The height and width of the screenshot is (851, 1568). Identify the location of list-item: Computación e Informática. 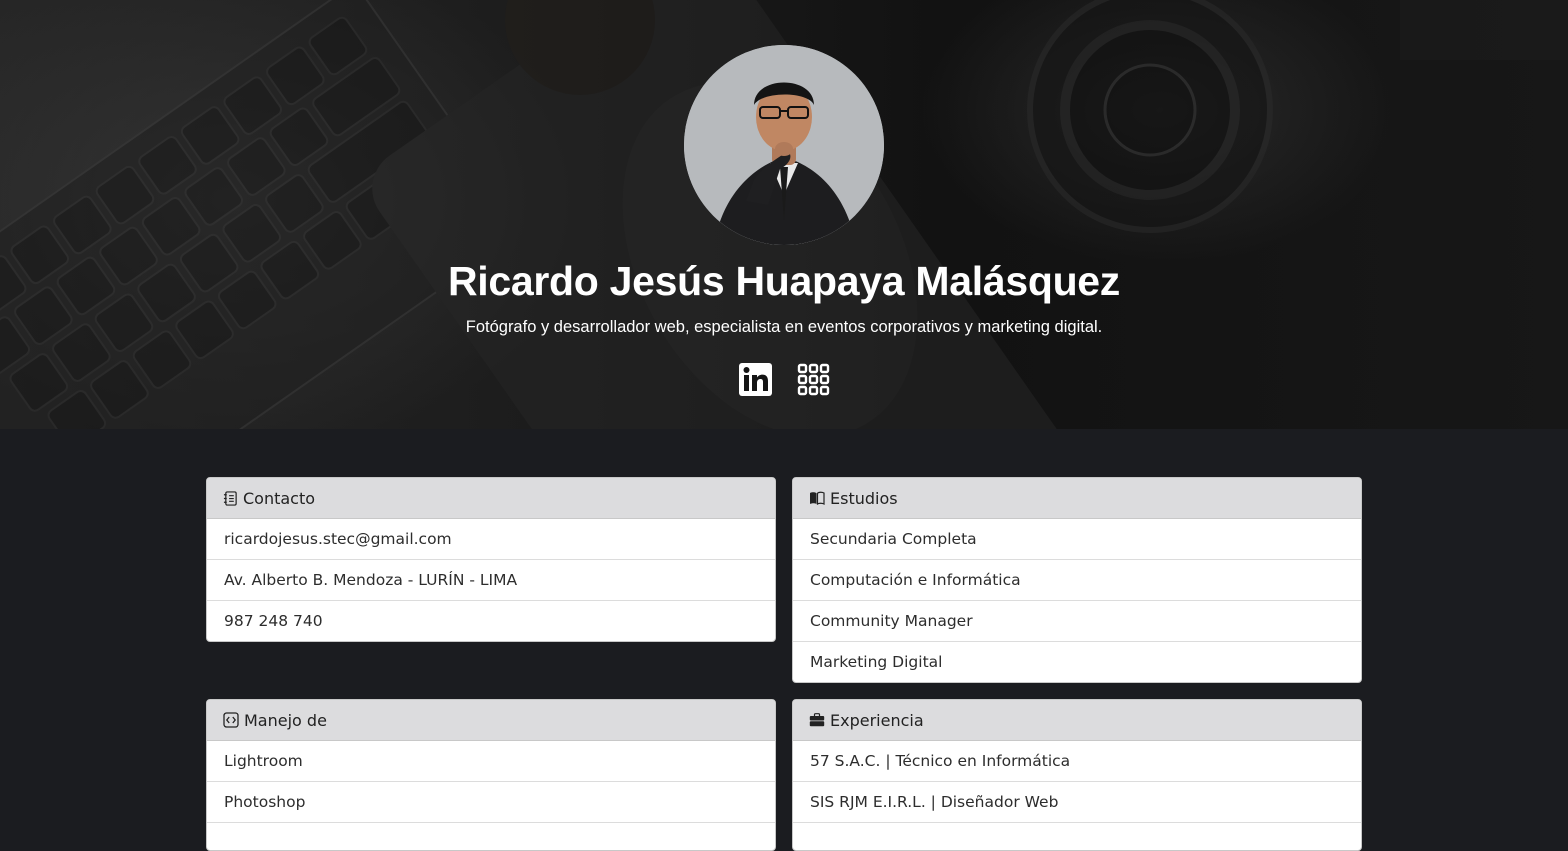
(1077, 580).